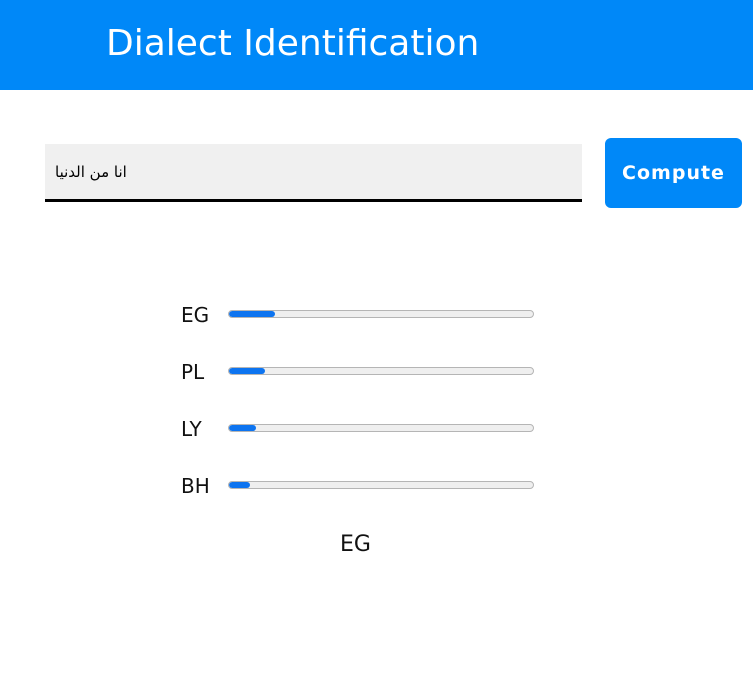  I want to click on result-row-3: BH, so click(376, 486).